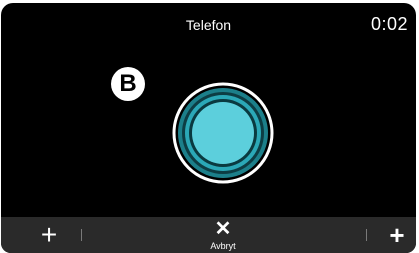  I want to click on close-icon: ✕, so click(223, 229).